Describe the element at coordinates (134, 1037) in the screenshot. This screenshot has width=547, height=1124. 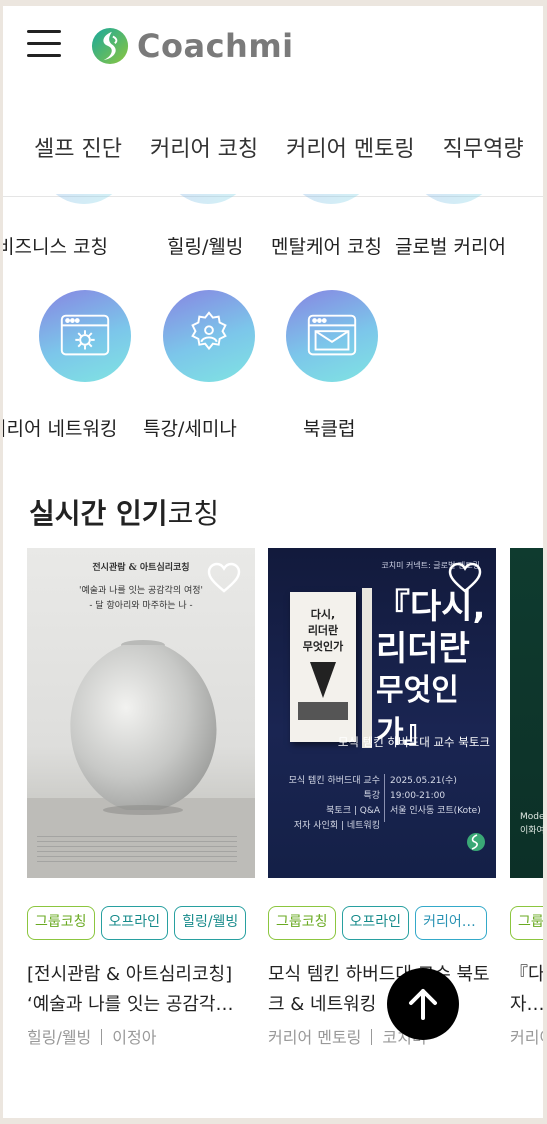
I see `card-author: 이정아` at that location.